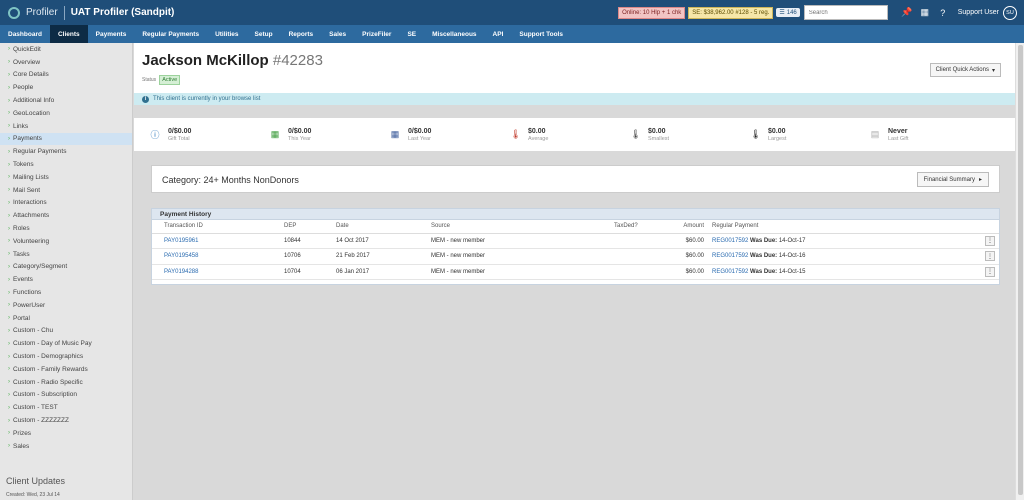 Image resolution: width=1024 pixels, height=500 pixels. Describe the element at coordinates (21, 126) in the screenshot. I see `sidebar-item-label: Links` at that location.